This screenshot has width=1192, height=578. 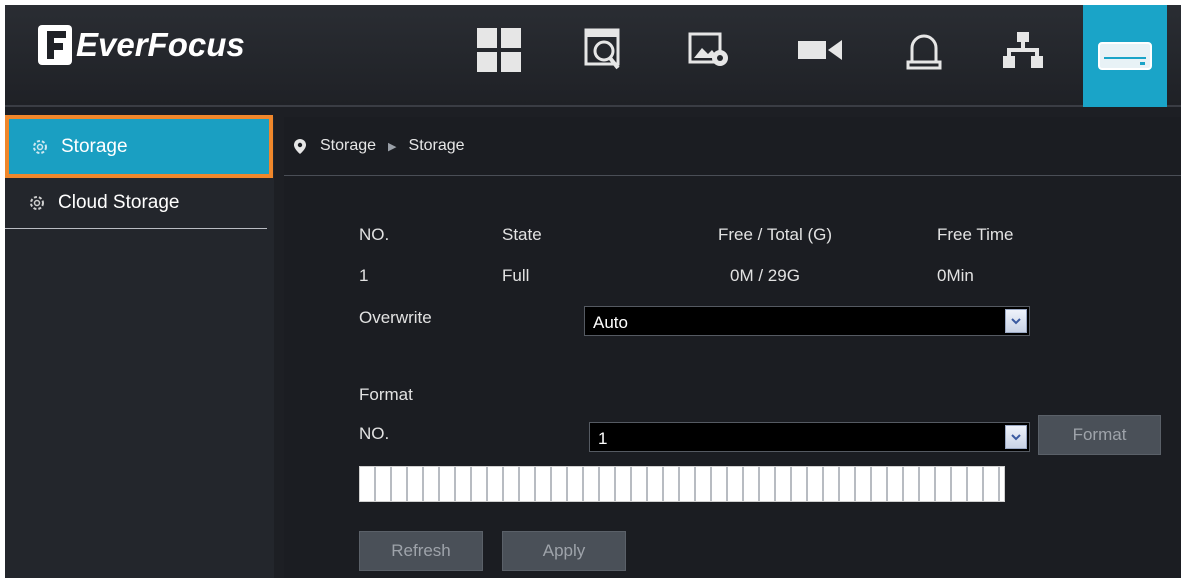 I want to click on everfocus-logo-icon, so click(x=55, y=45).